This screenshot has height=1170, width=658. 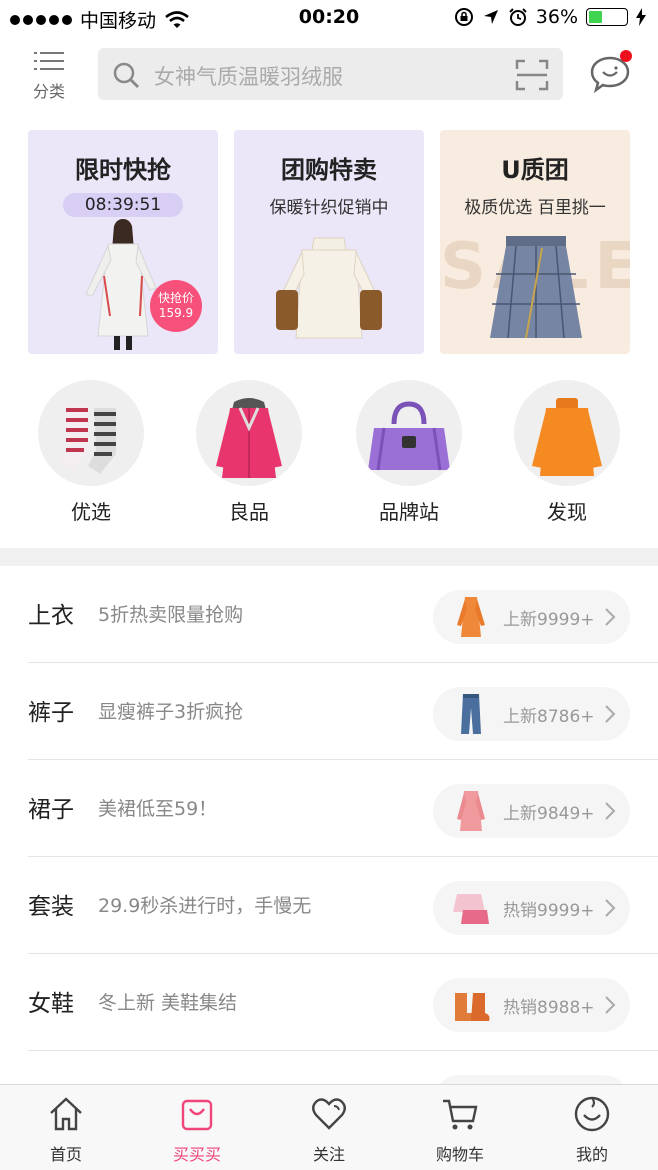 What do you see at coordinates (329, 288) in the screenshot?
I see `sweater-image` at bounding box center [329, 288].